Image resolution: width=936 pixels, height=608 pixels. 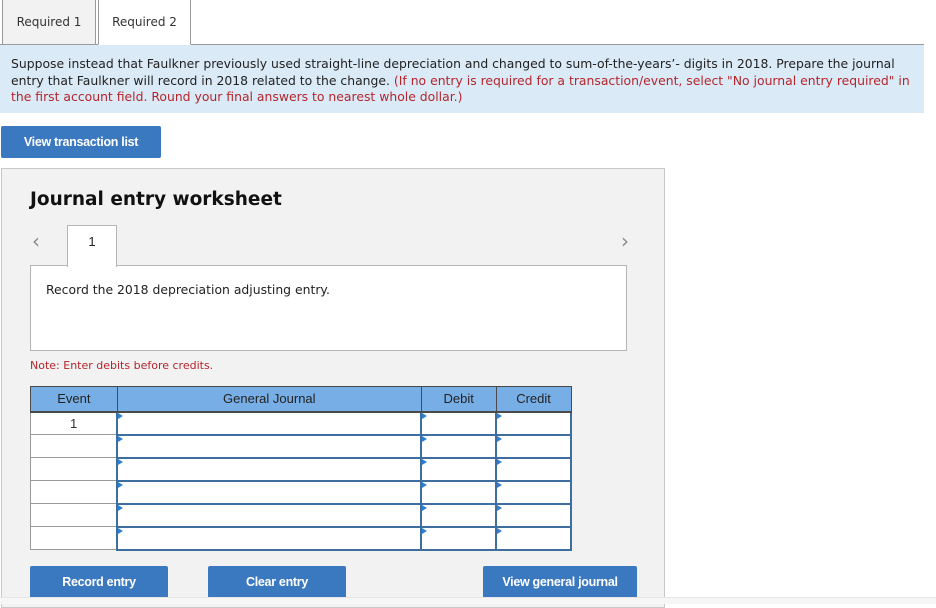 What do you see at coordinates (468, 22) in the screenshot?
I see `requirement-tabs: Required 1 Required 2` at bounding box center [468, 22].